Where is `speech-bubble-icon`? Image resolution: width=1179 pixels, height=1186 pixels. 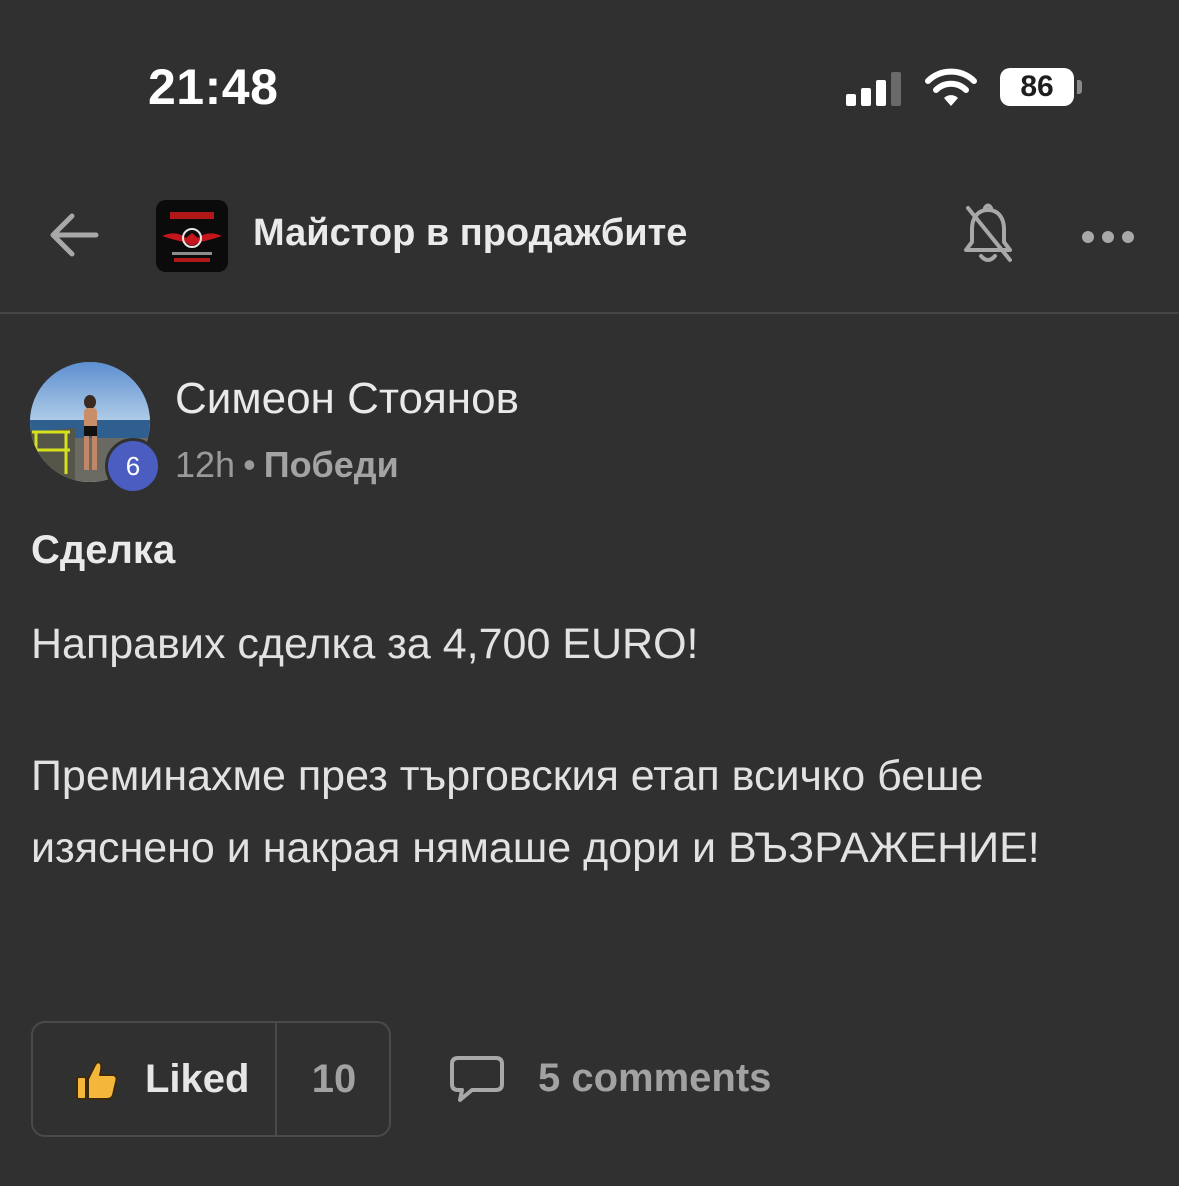 speech-bubble-icon is located at coordinates (477, 1079).